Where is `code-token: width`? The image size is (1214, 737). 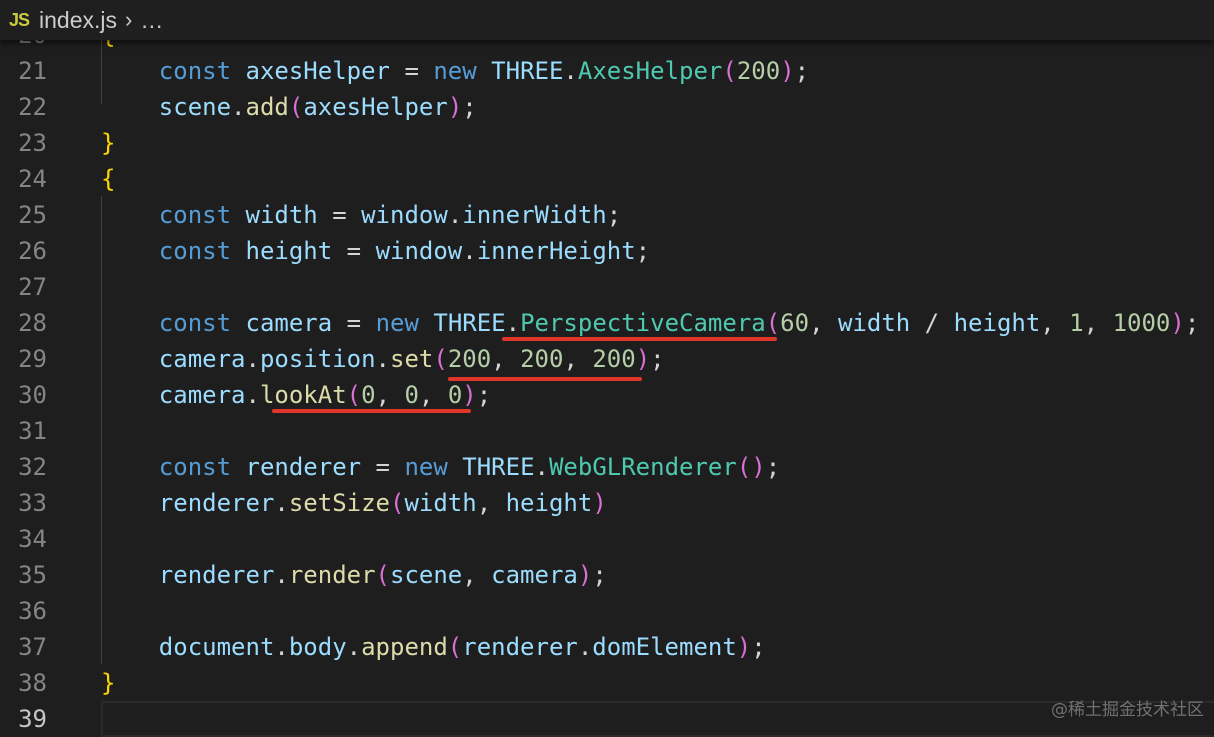 code-token: width is located at coordinates (440, 503).